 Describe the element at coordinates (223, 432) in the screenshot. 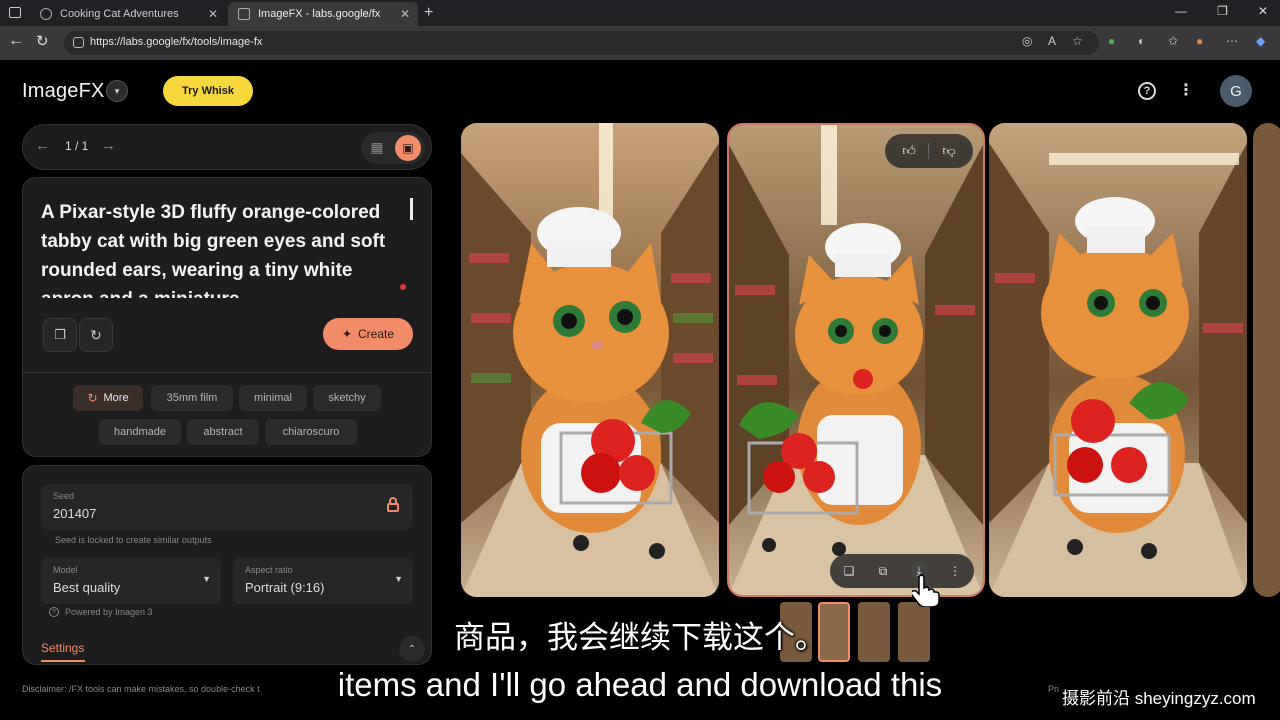

I see `chip-abstract: abstract` at that location.